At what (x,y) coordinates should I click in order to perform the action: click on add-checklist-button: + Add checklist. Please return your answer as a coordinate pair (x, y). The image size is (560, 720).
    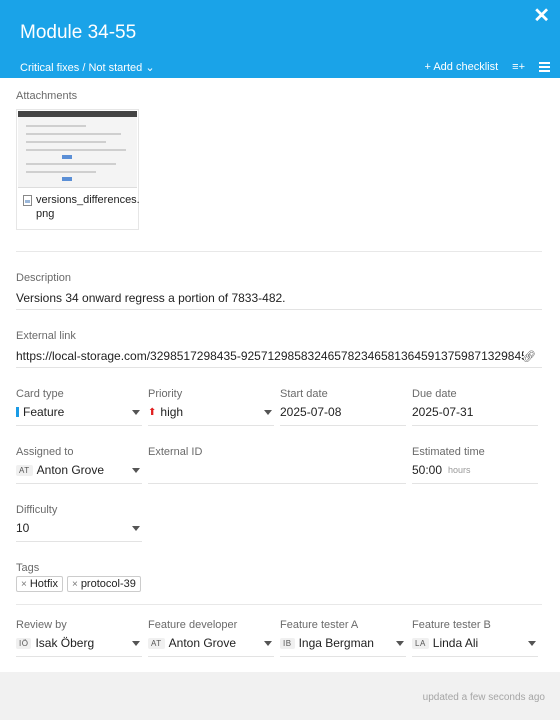
    Looking at the image, I should click on (461, 67).